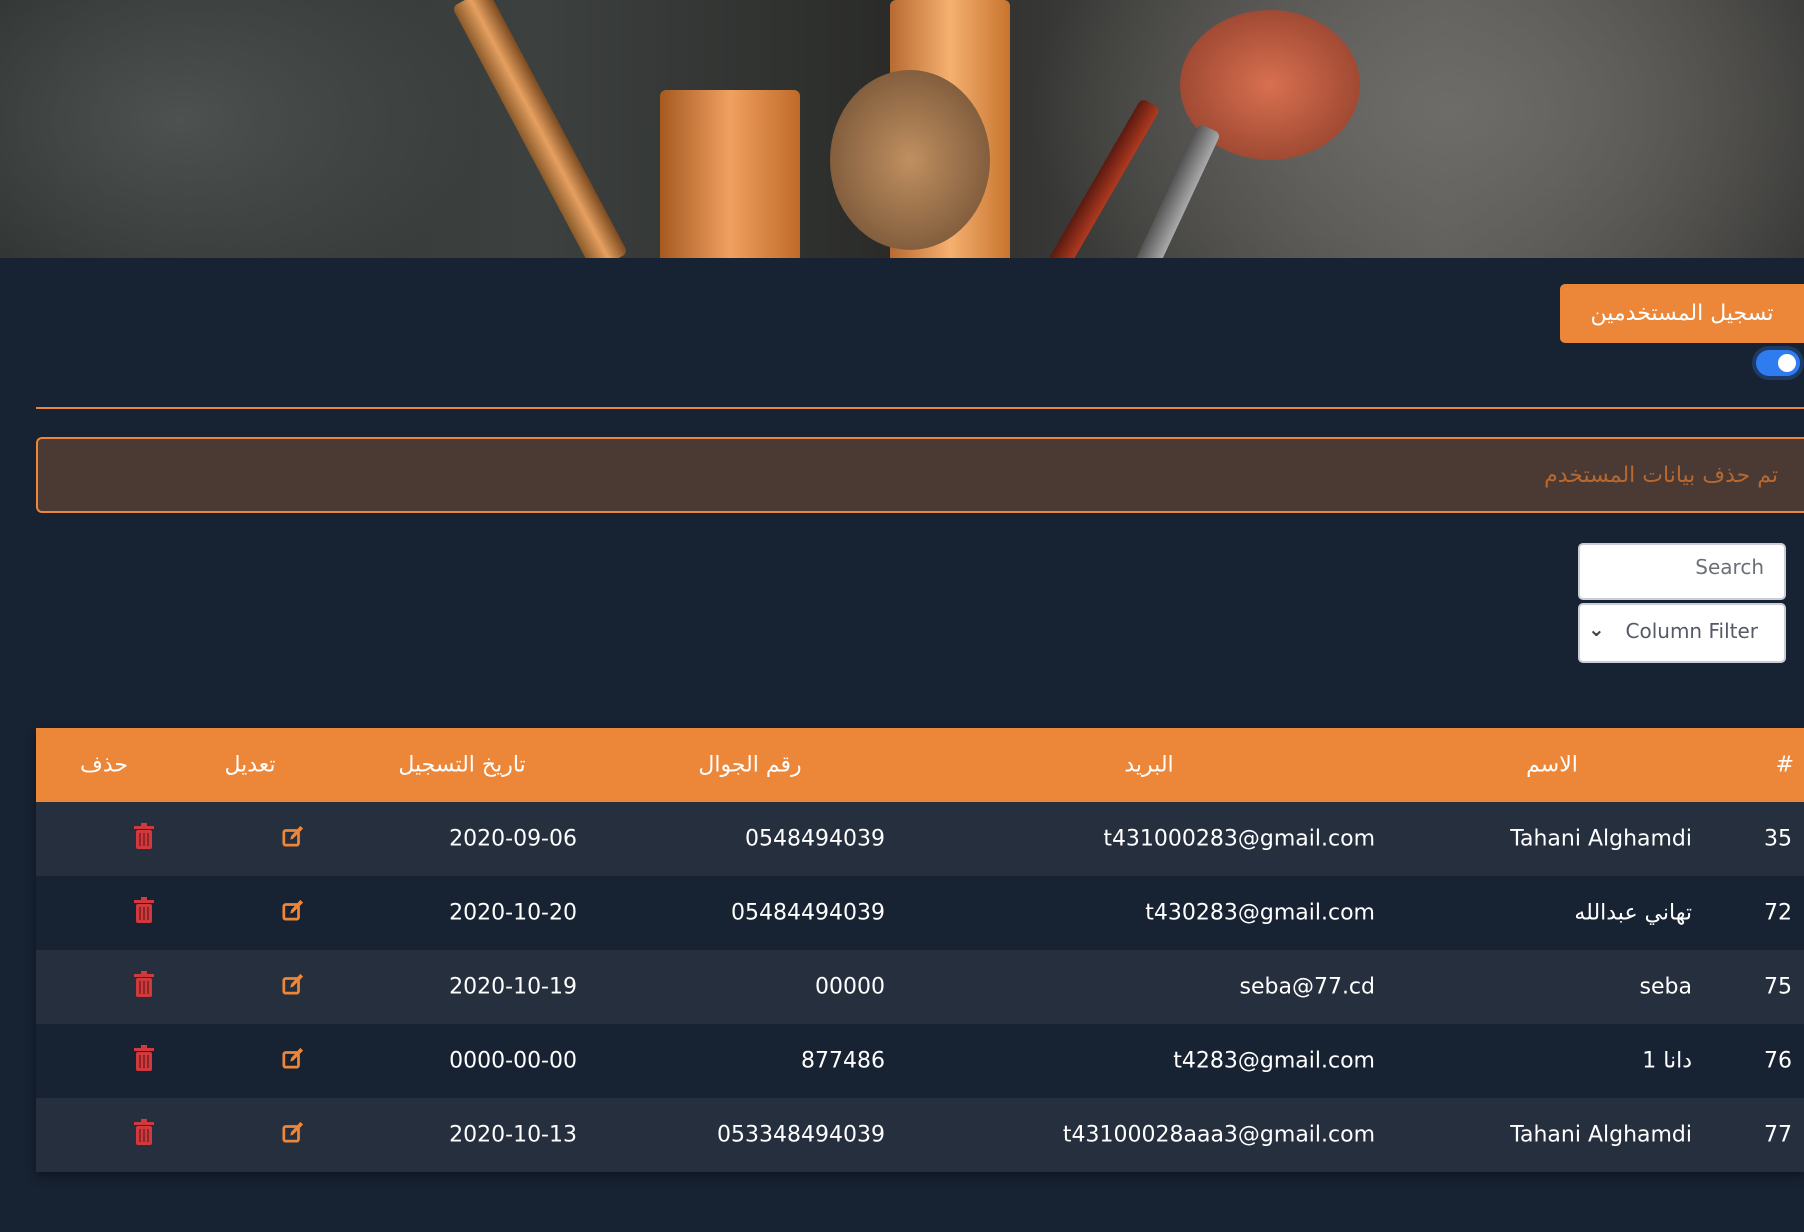  What do you see at coordinates (104, 765) in the screenshot?
I see `header-delete: حذف` at bounding box center [104, 765].